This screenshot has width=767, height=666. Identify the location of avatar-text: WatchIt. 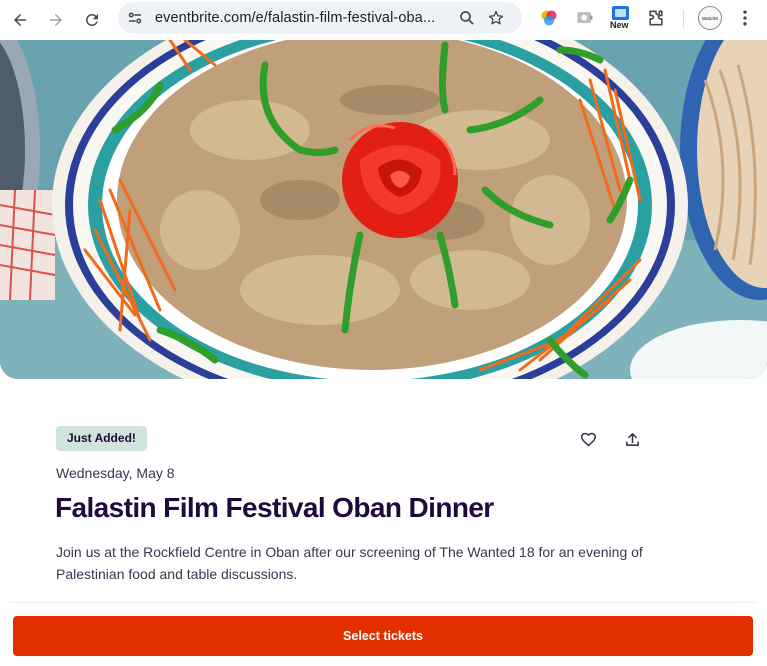
(710, 18).